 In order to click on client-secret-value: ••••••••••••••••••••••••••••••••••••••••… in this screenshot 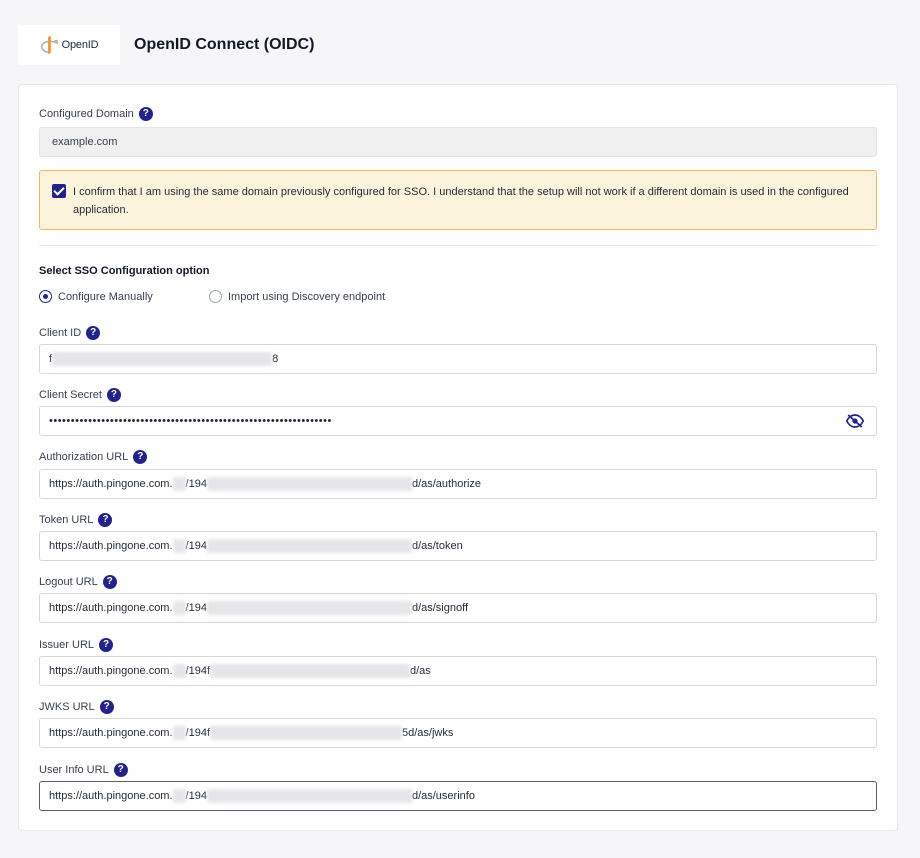, I will do `click(190, 421)`.